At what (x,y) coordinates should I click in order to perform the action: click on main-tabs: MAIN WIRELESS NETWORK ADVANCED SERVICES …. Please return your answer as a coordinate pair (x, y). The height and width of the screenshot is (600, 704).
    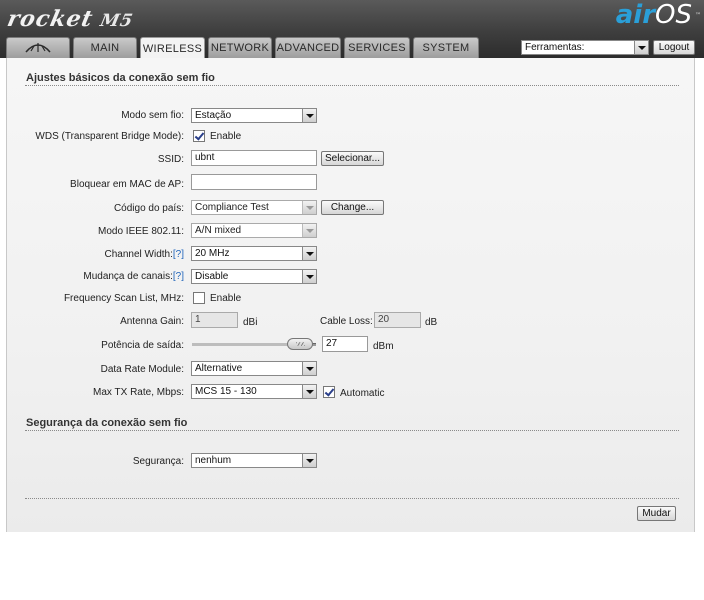
    Looking at the image, I should click on (244, 48).